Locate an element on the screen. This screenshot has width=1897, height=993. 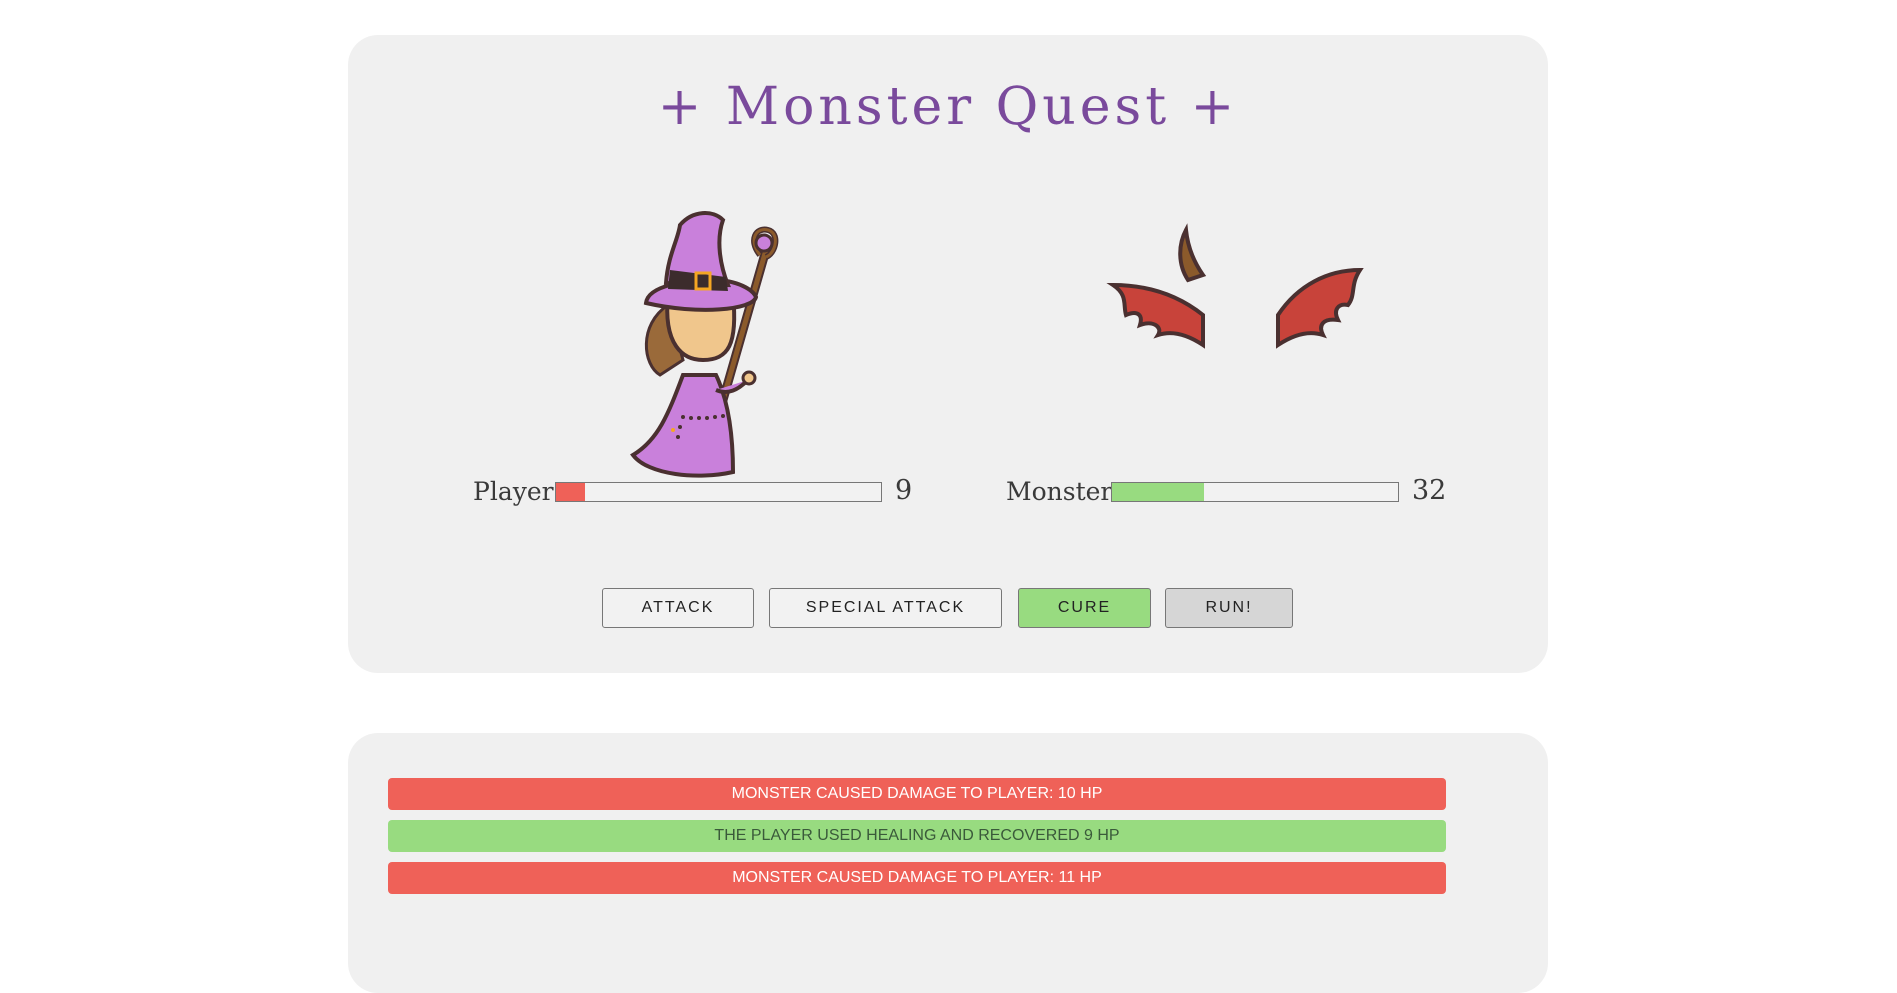
log-entry: MONSTER CAUSED DAMAGE TO PLAYER: 11 HP is located at coordinates (917, 878).